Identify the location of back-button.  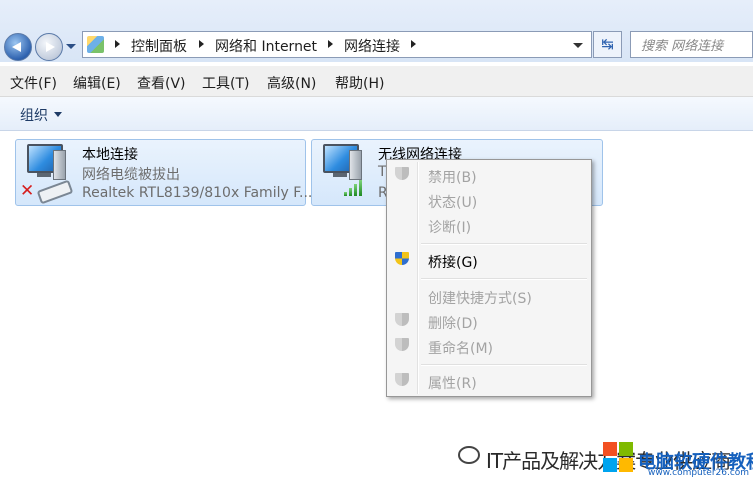
(18, 47).